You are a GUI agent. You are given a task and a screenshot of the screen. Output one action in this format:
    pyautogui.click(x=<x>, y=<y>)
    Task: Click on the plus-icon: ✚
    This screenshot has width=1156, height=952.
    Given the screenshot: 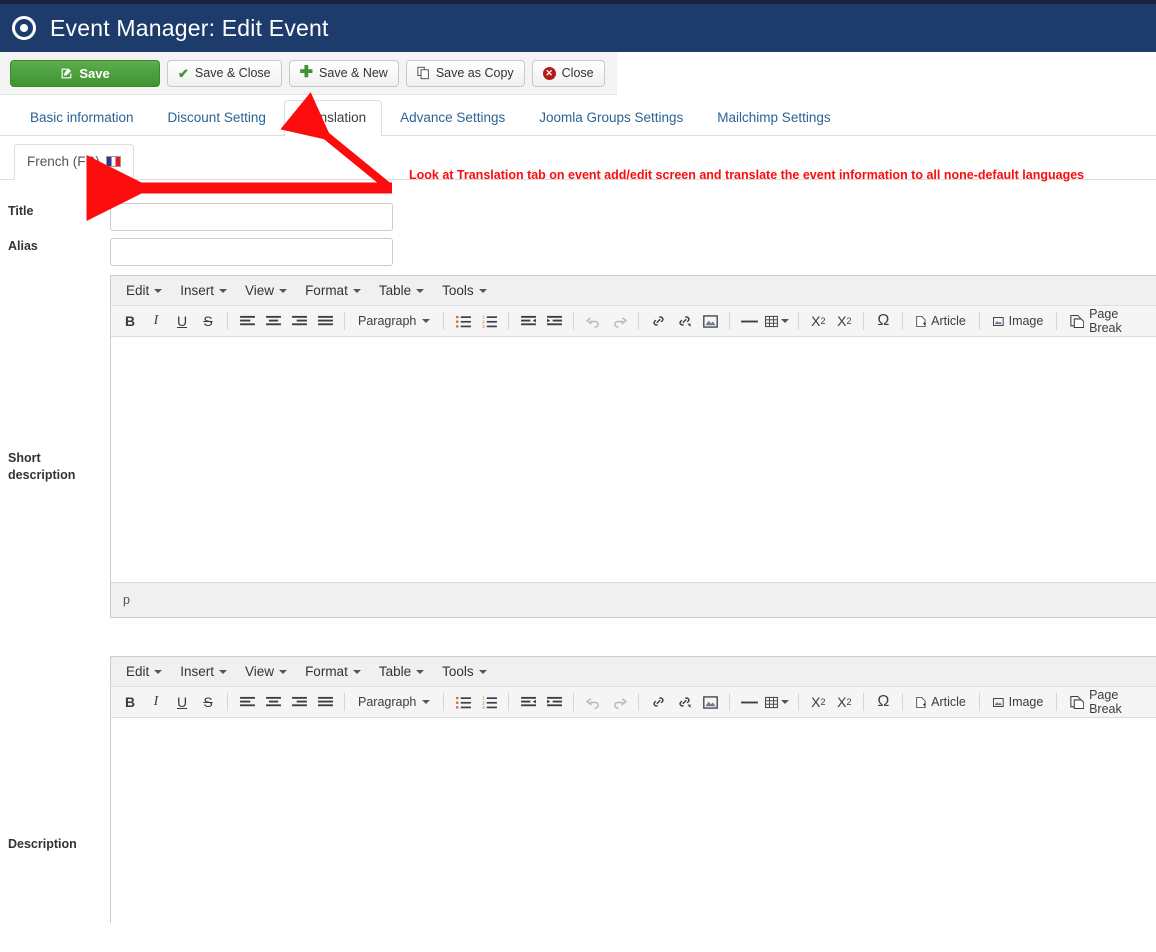 What is the action you would take?
    pyautogui.click(x=306, y=72)
    